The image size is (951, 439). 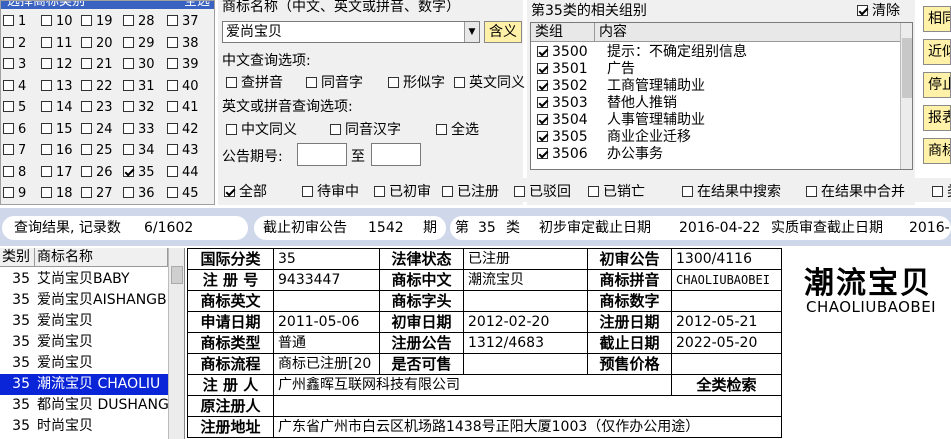 What do you see at coordinates (197, 5) in the screenshot?
I see `select-all-classes: 全选` at bounding box center [197, 5].